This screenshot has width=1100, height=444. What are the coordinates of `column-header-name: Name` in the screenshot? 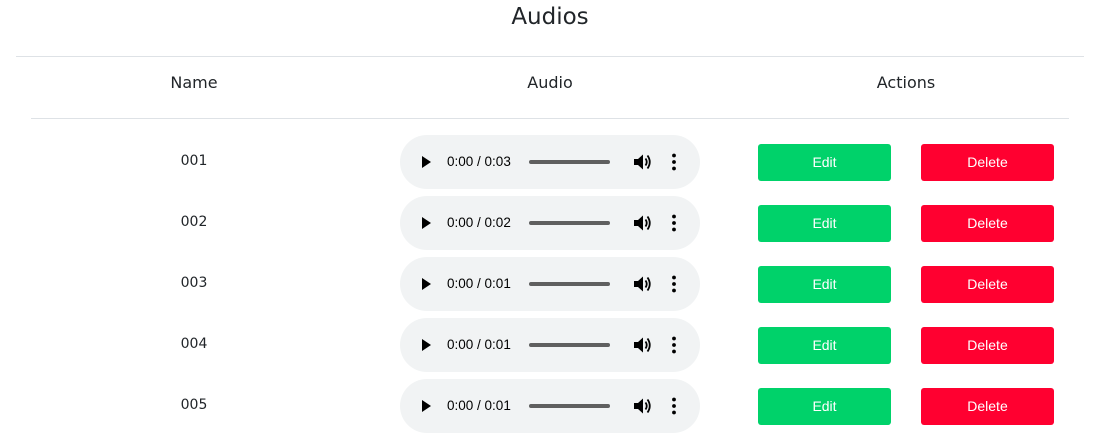 It's located at (194, 82).